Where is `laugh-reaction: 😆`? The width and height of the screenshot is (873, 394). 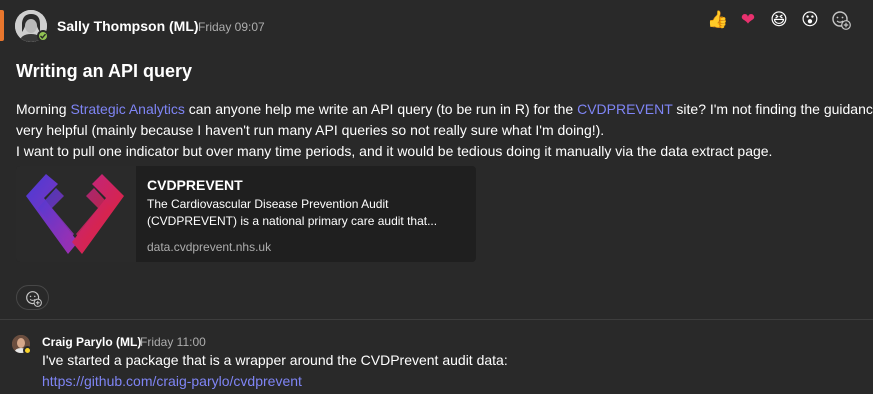 laugh-reaction: 😆 is located at coordinates (779, 20).